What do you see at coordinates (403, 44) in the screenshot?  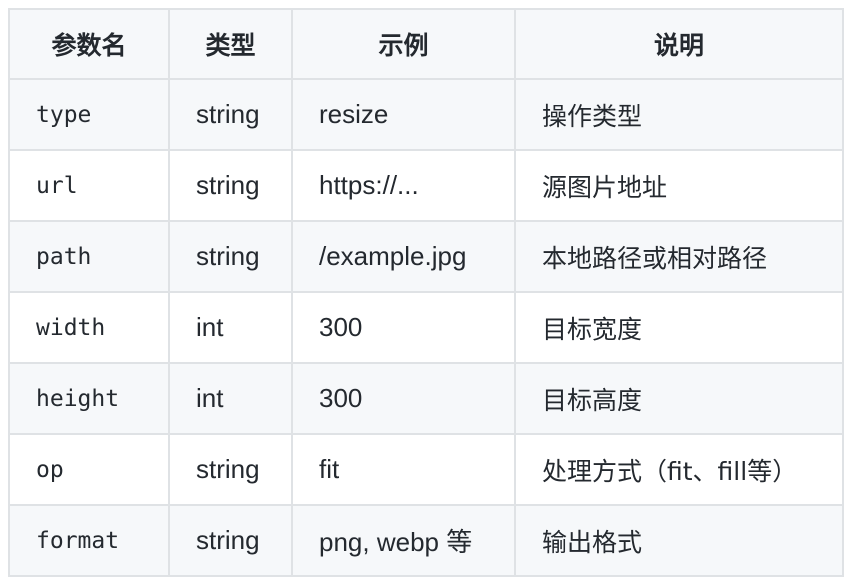 I see `header-example: 示例` at bounding box center [403, 44].